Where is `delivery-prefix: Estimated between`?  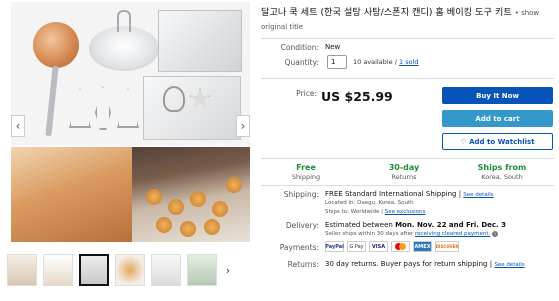 delivery-prefix: Estimated between is located at coordinates (359, 225).